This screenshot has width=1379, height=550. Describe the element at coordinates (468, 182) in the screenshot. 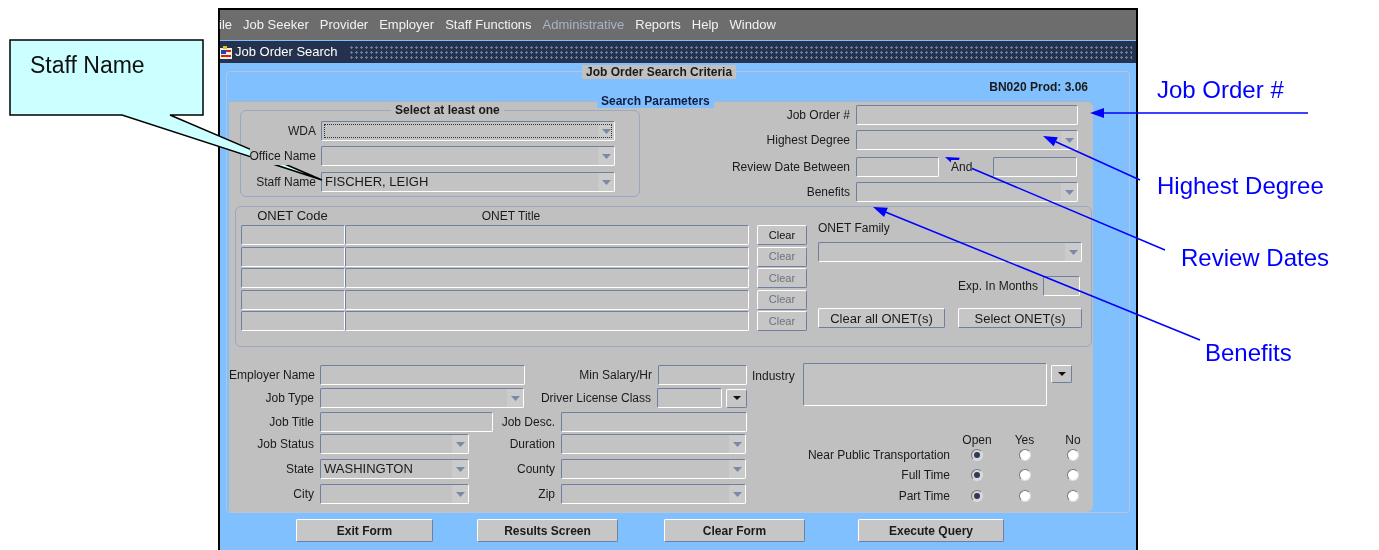

I see `dropdown-field: FISCHER, LEIGH` at that location.